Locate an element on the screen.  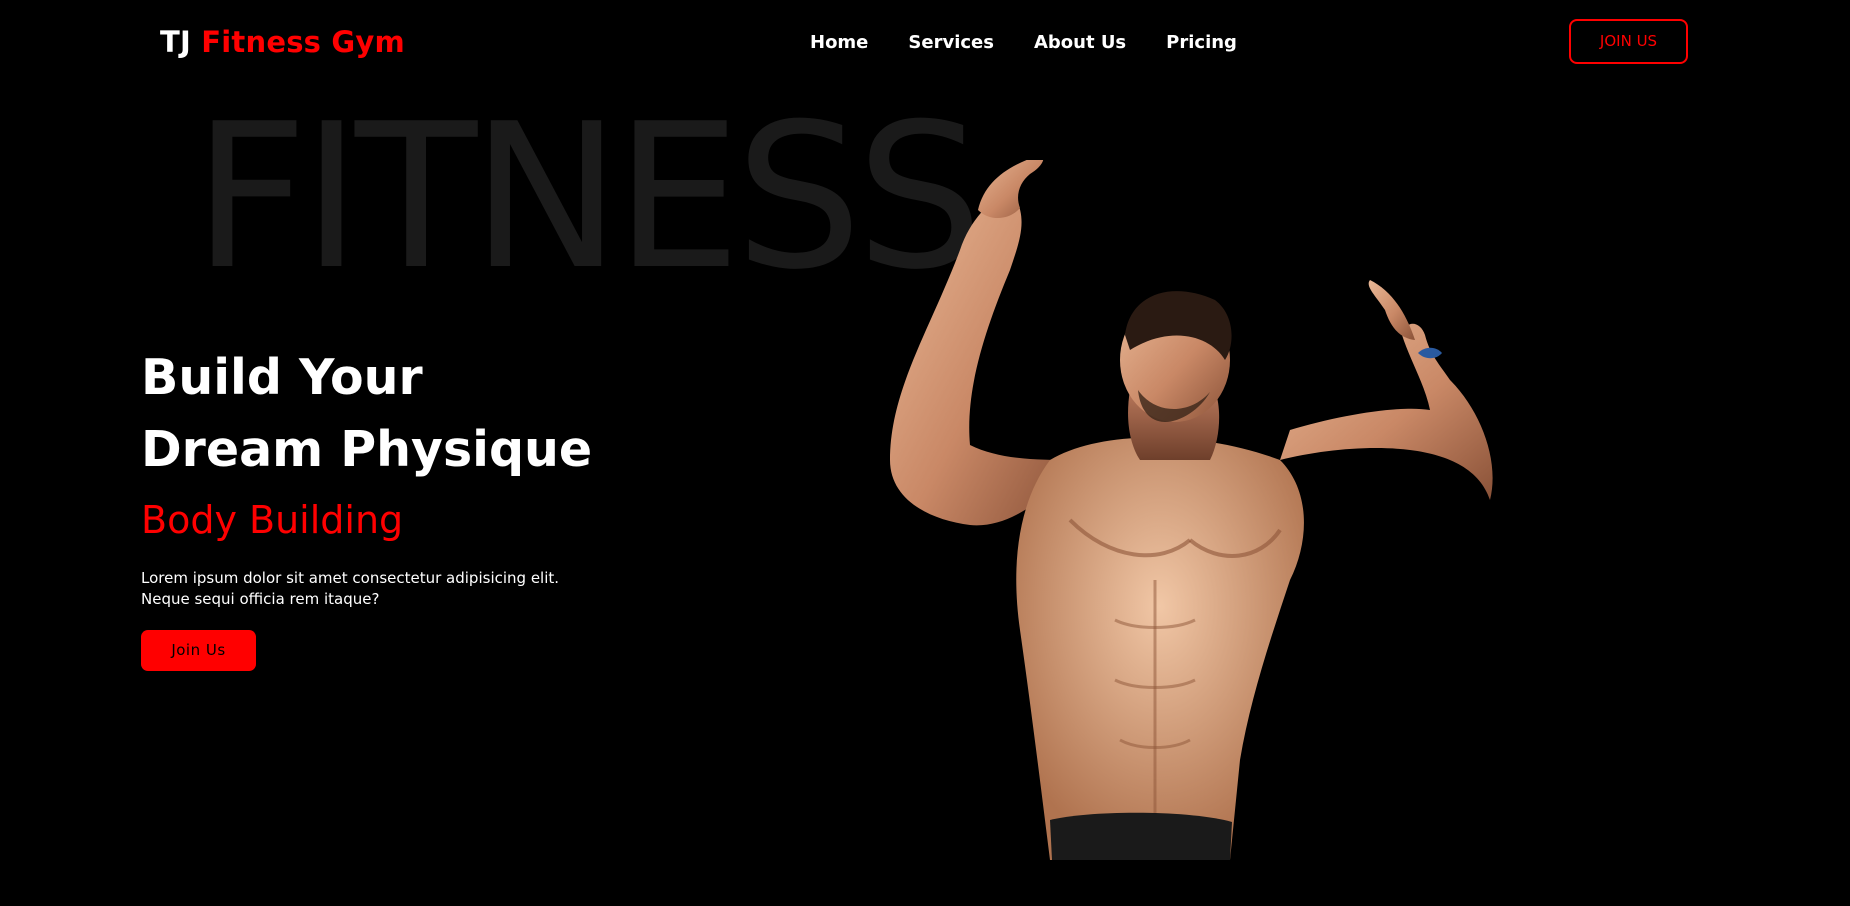
background-word: FITNESS is located at coordinates (588, 197).